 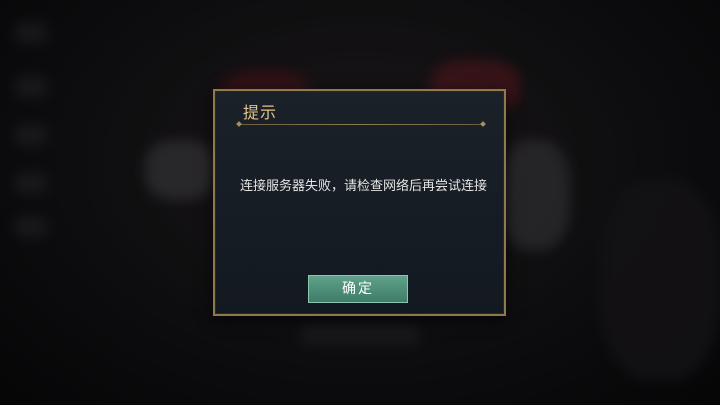 What do you see at coordinates (260, 112) in the screenshot?
I see `dialog-title: 提示` at bounding box center [260, 112].